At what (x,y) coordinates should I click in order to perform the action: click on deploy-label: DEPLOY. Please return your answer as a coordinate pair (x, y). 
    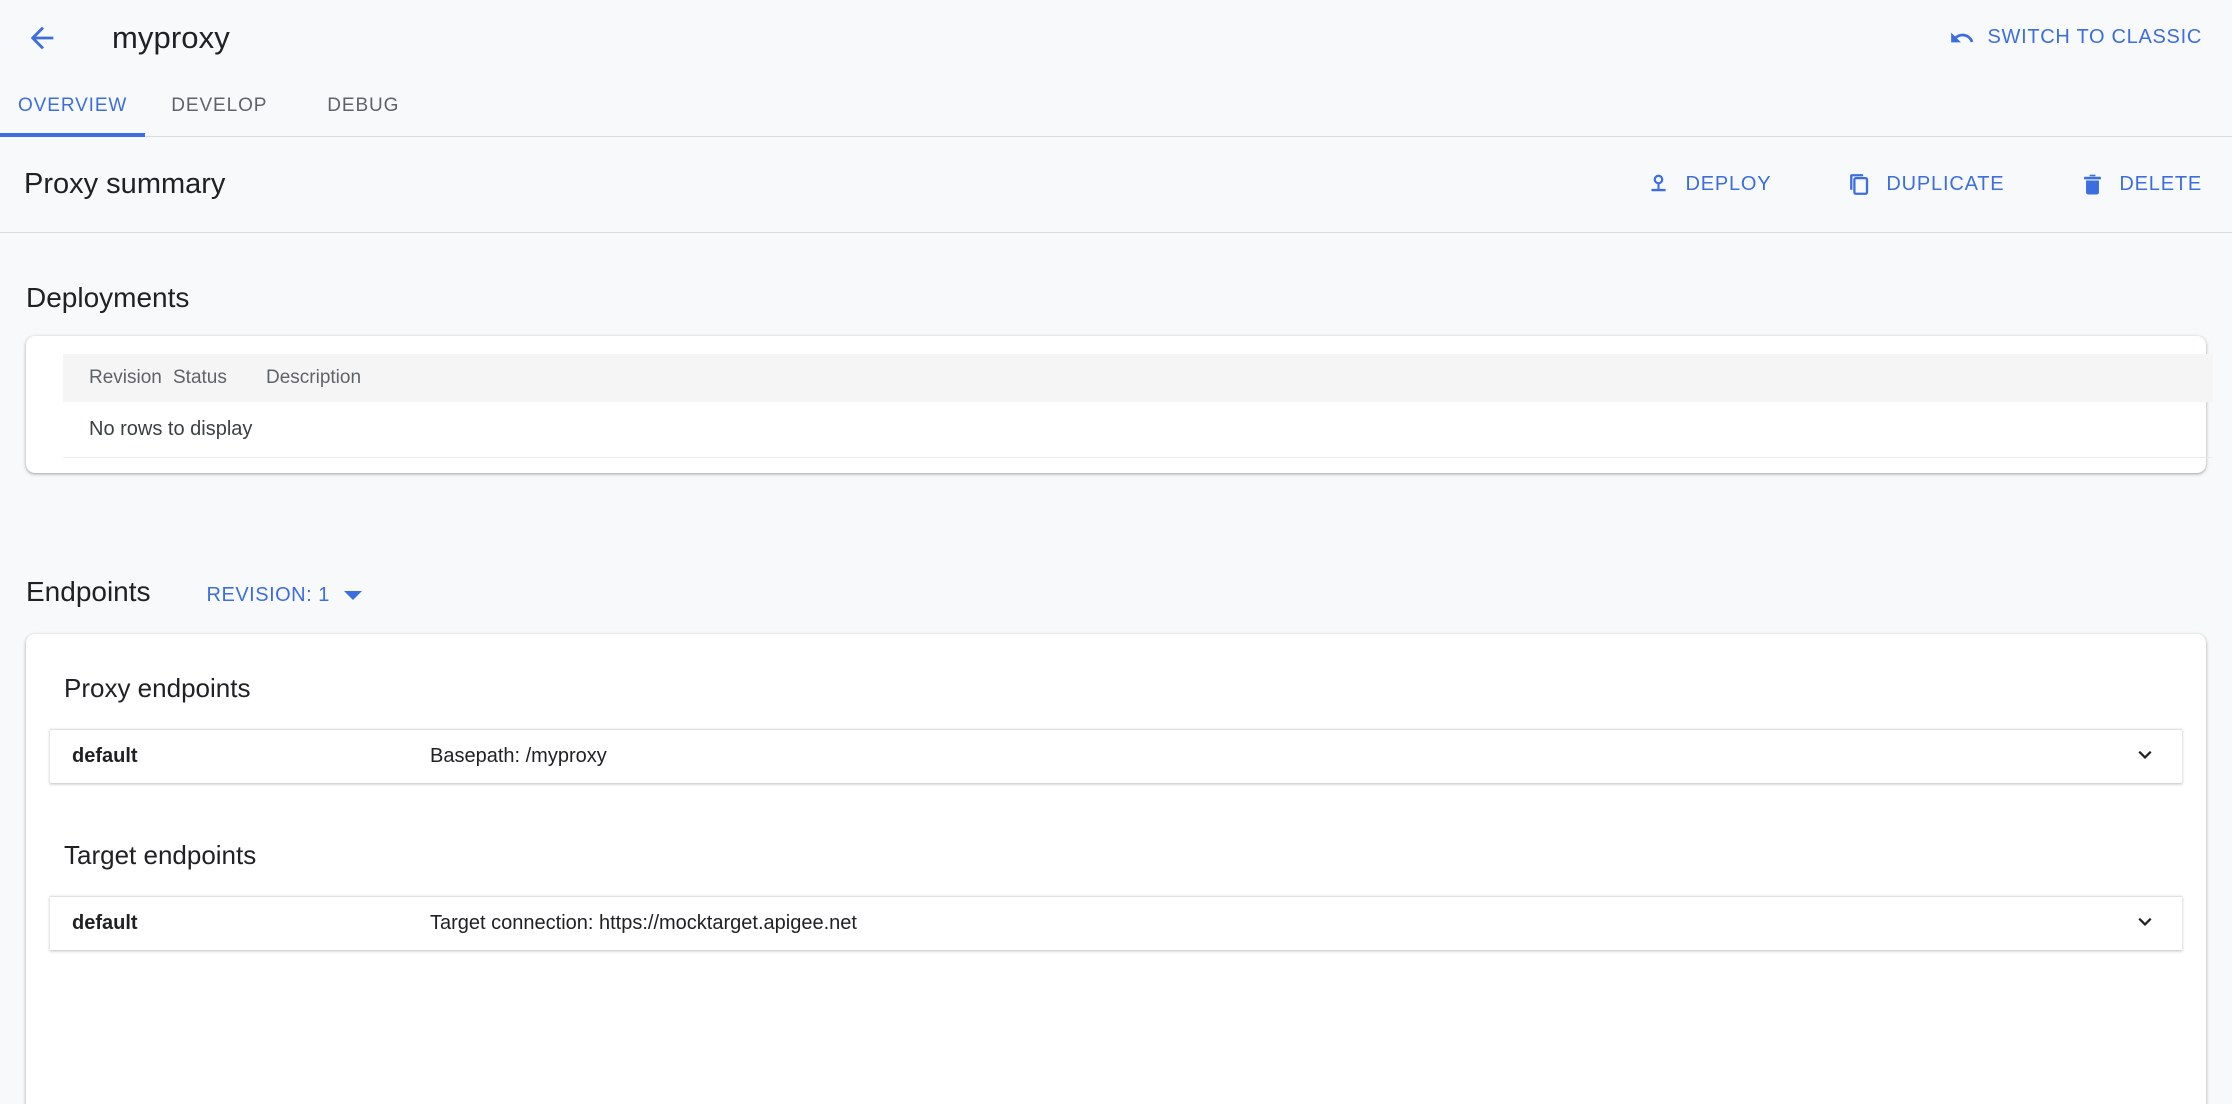
    Looking at the image, I should click on (1728, 184).